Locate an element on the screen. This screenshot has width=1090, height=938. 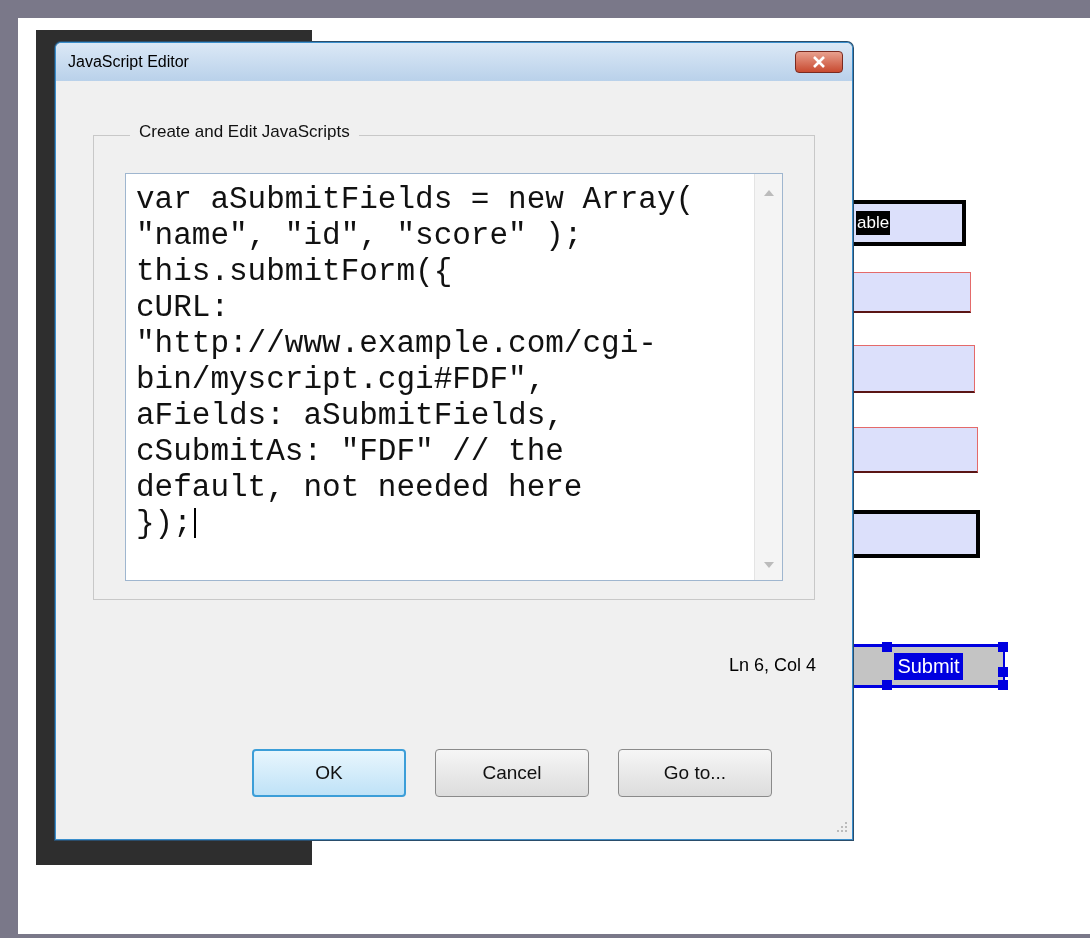
field-value: able is located at coordinates (873, 223).